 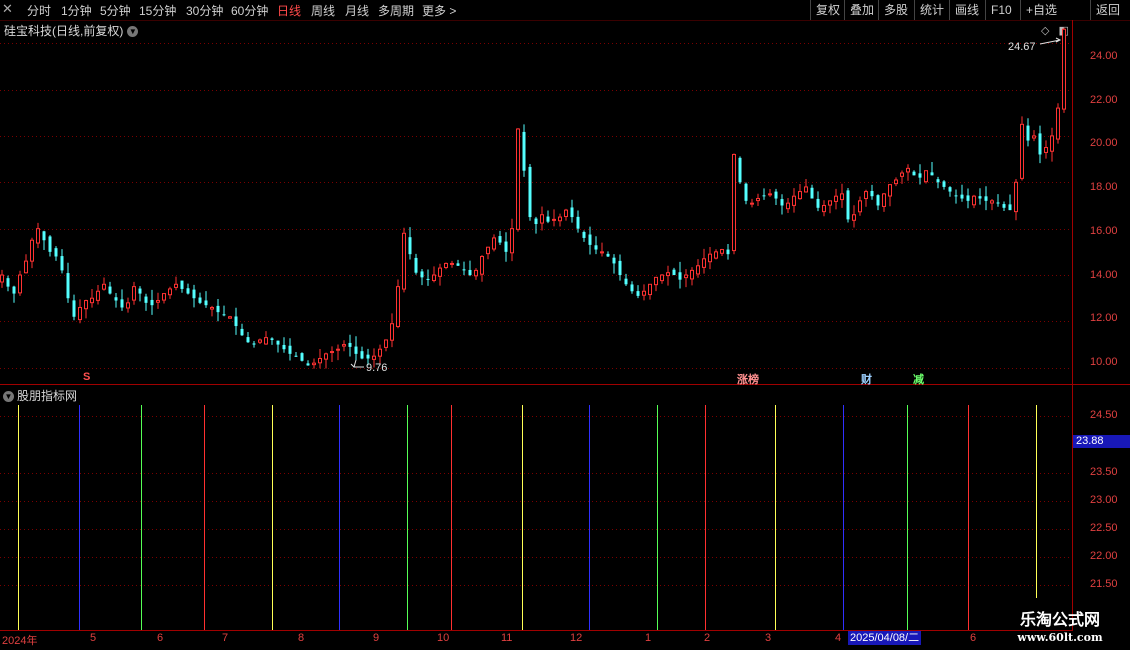 What do you see at coordinates (1104, 415) in the screenshot?
I see `indicator-tick: 24.50` at bounding box center [1104, 415].